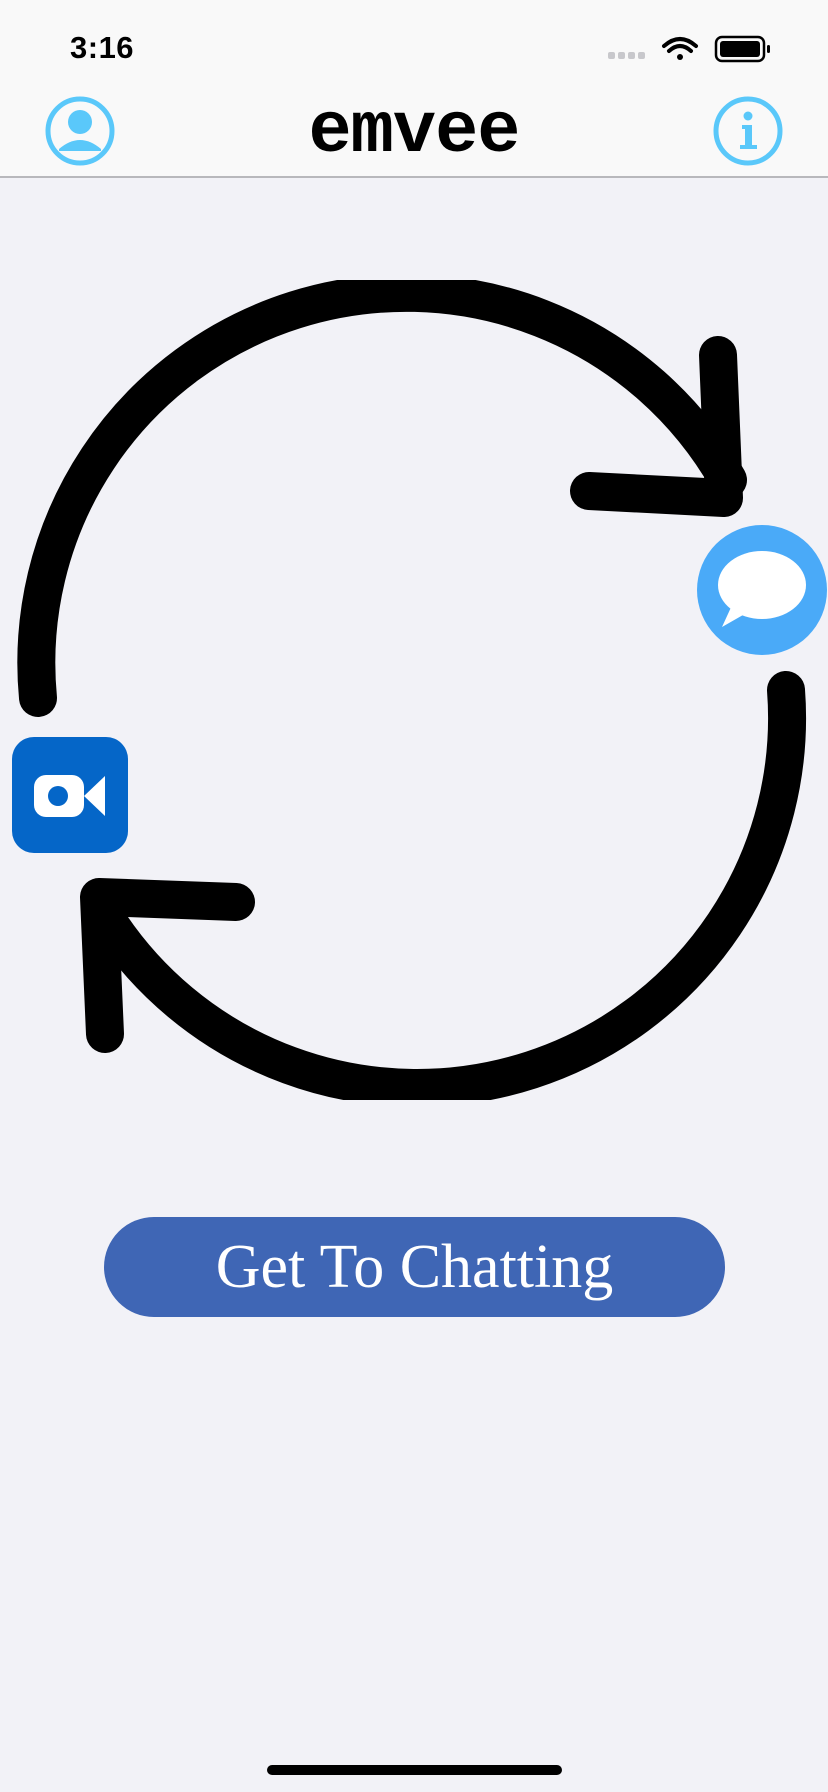 The width and height of the screenshot is (828, 1792). What do you see at coordinates (414, 45) in the screenshot?
I see `status-bar: 3:16` at bounding box center [414, 45].